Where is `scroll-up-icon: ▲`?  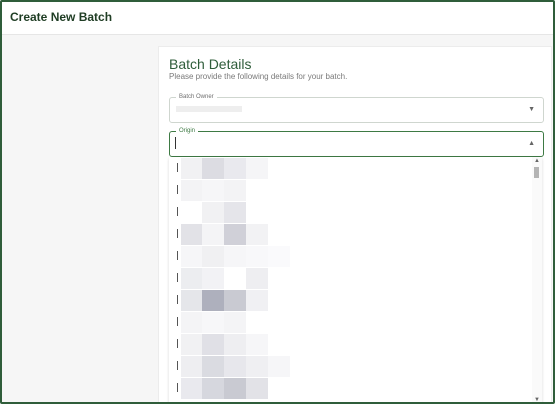 scroll-up-icon: ▲ is located at coordinates (537, 161).